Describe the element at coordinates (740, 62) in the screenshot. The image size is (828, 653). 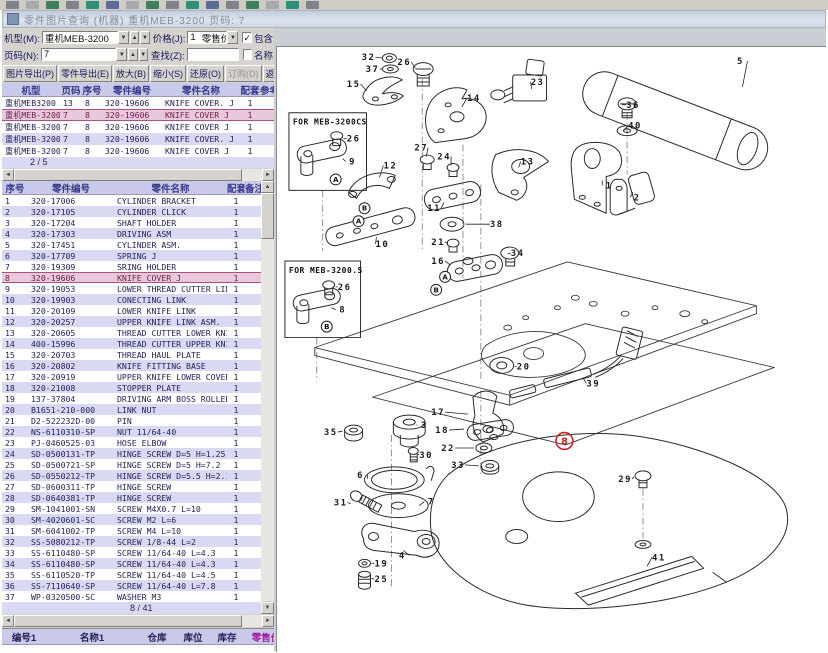
I see `part-number-label: 5` at that location.